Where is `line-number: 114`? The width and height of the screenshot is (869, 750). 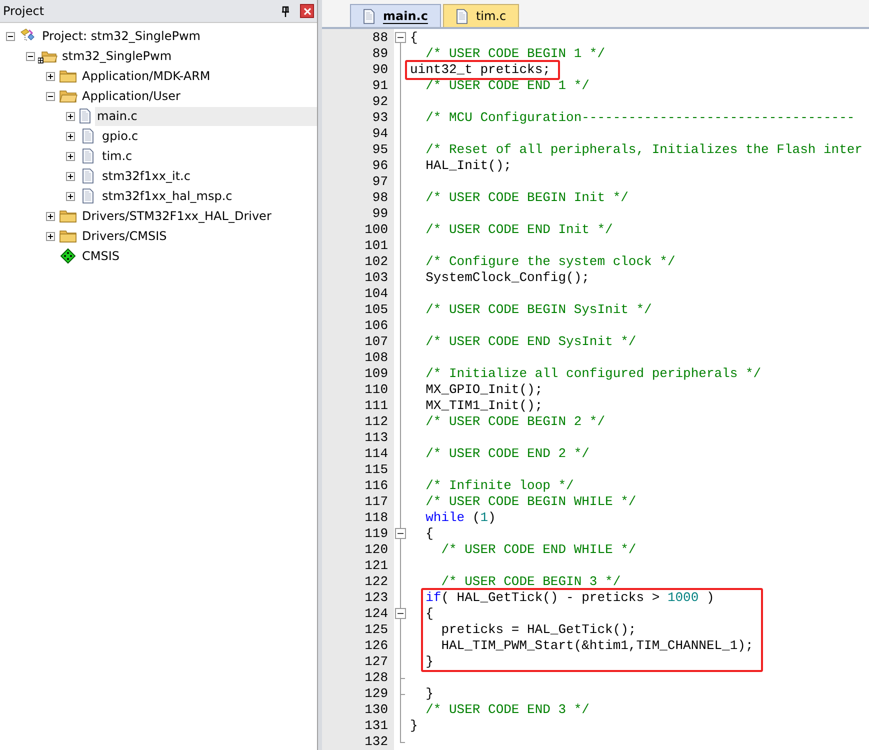
line-number: 114 is located at coordinates (376, 454).